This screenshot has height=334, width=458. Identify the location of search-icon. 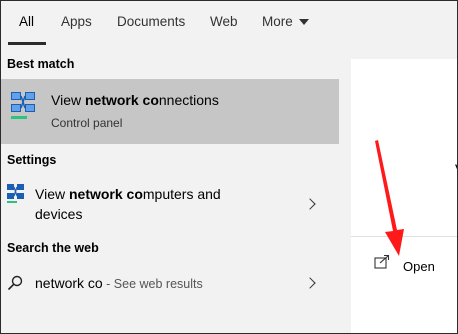
(15, 283).